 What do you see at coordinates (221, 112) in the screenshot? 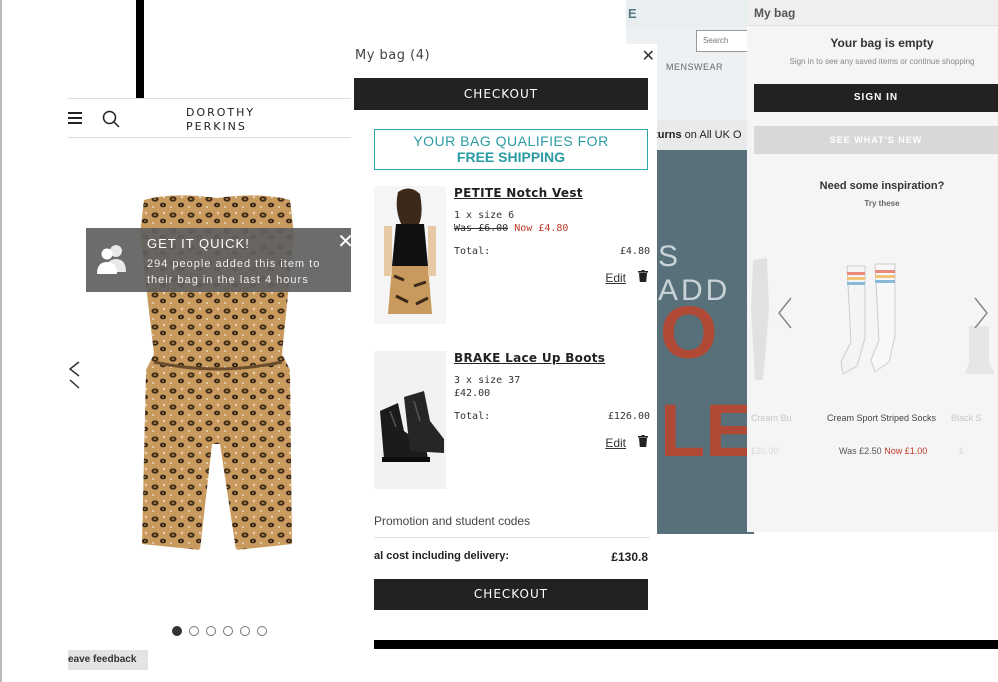
I see `logo-line-1: DOROTHY` at bounding box center [221, 112].